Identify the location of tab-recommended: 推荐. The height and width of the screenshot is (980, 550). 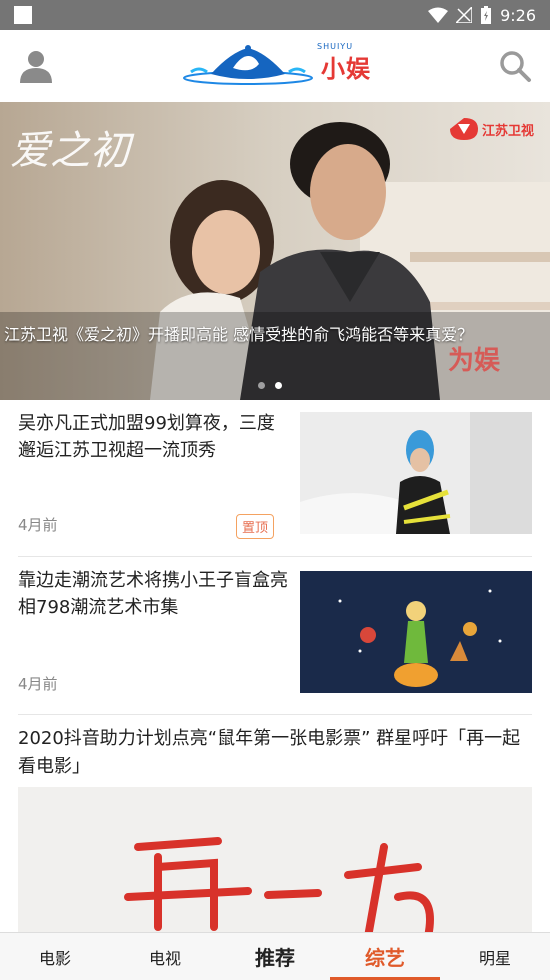
(275, 956).